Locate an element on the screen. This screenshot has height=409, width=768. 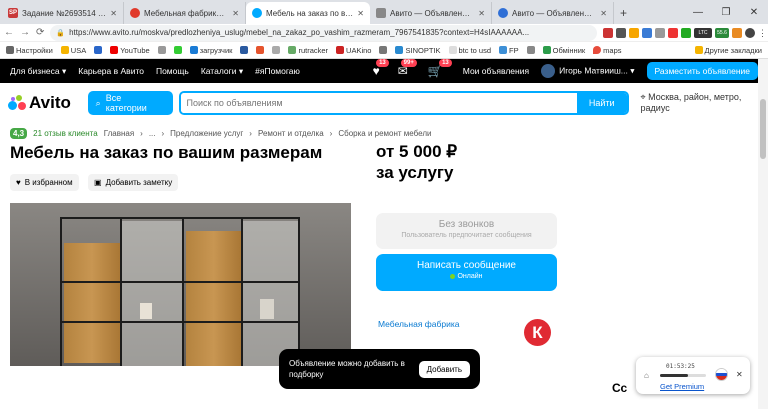
maximize-icon: ❐ is located at coordinates (726, 12).